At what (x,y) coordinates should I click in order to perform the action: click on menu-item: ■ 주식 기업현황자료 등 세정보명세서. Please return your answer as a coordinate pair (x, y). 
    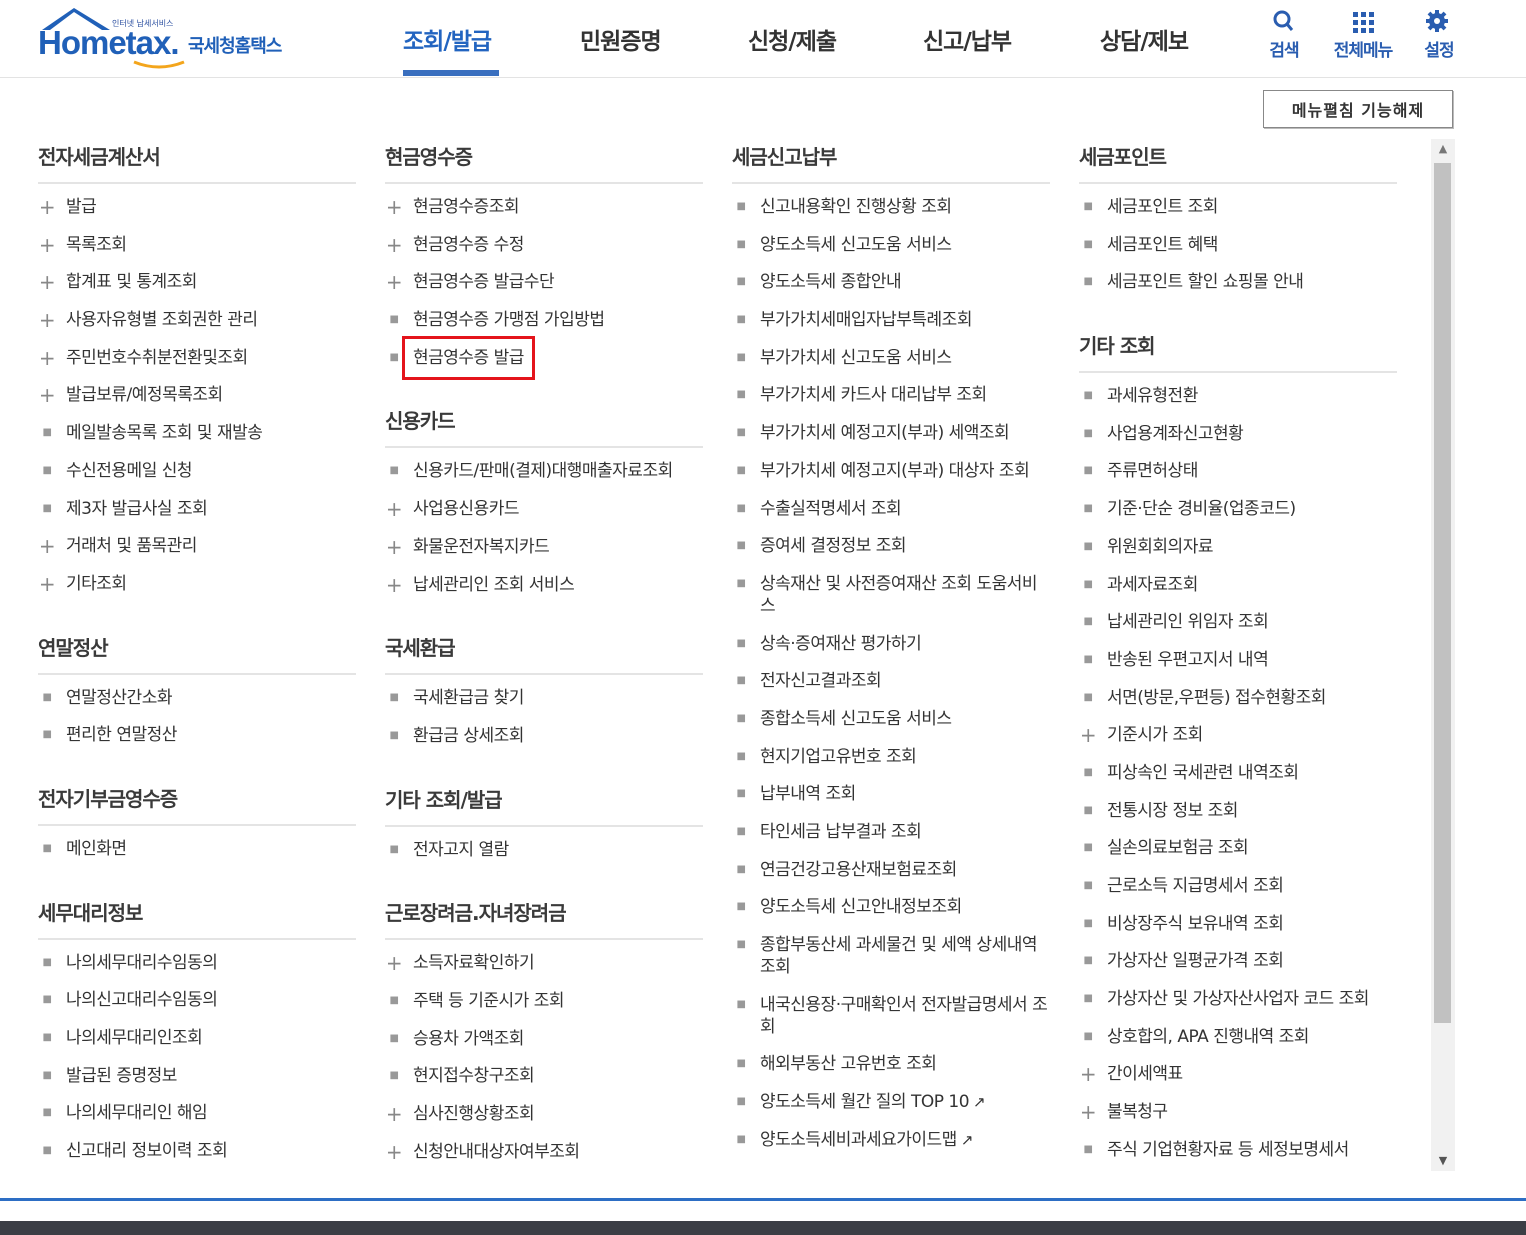
    Looking at the image, I should click on (1238, 1150).